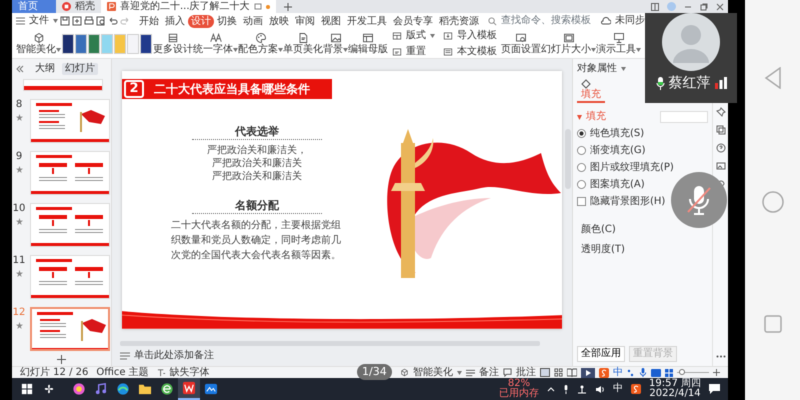  I want to click on document-icon, so click(303, 38).